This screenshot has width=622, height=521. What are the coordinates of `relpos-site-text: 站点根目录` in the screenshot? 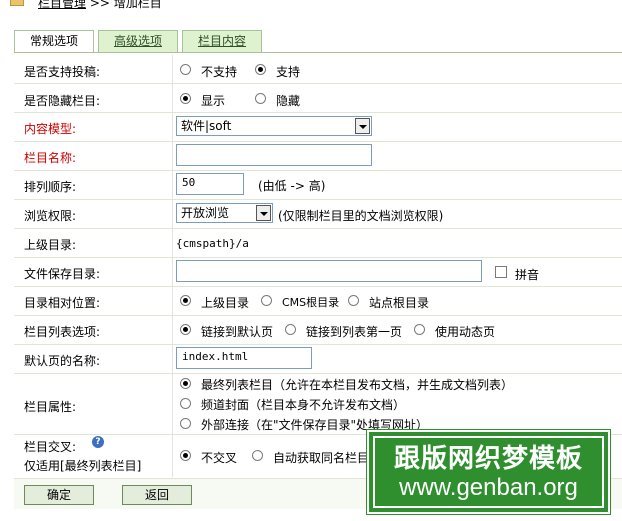 It's located at (399, 303).